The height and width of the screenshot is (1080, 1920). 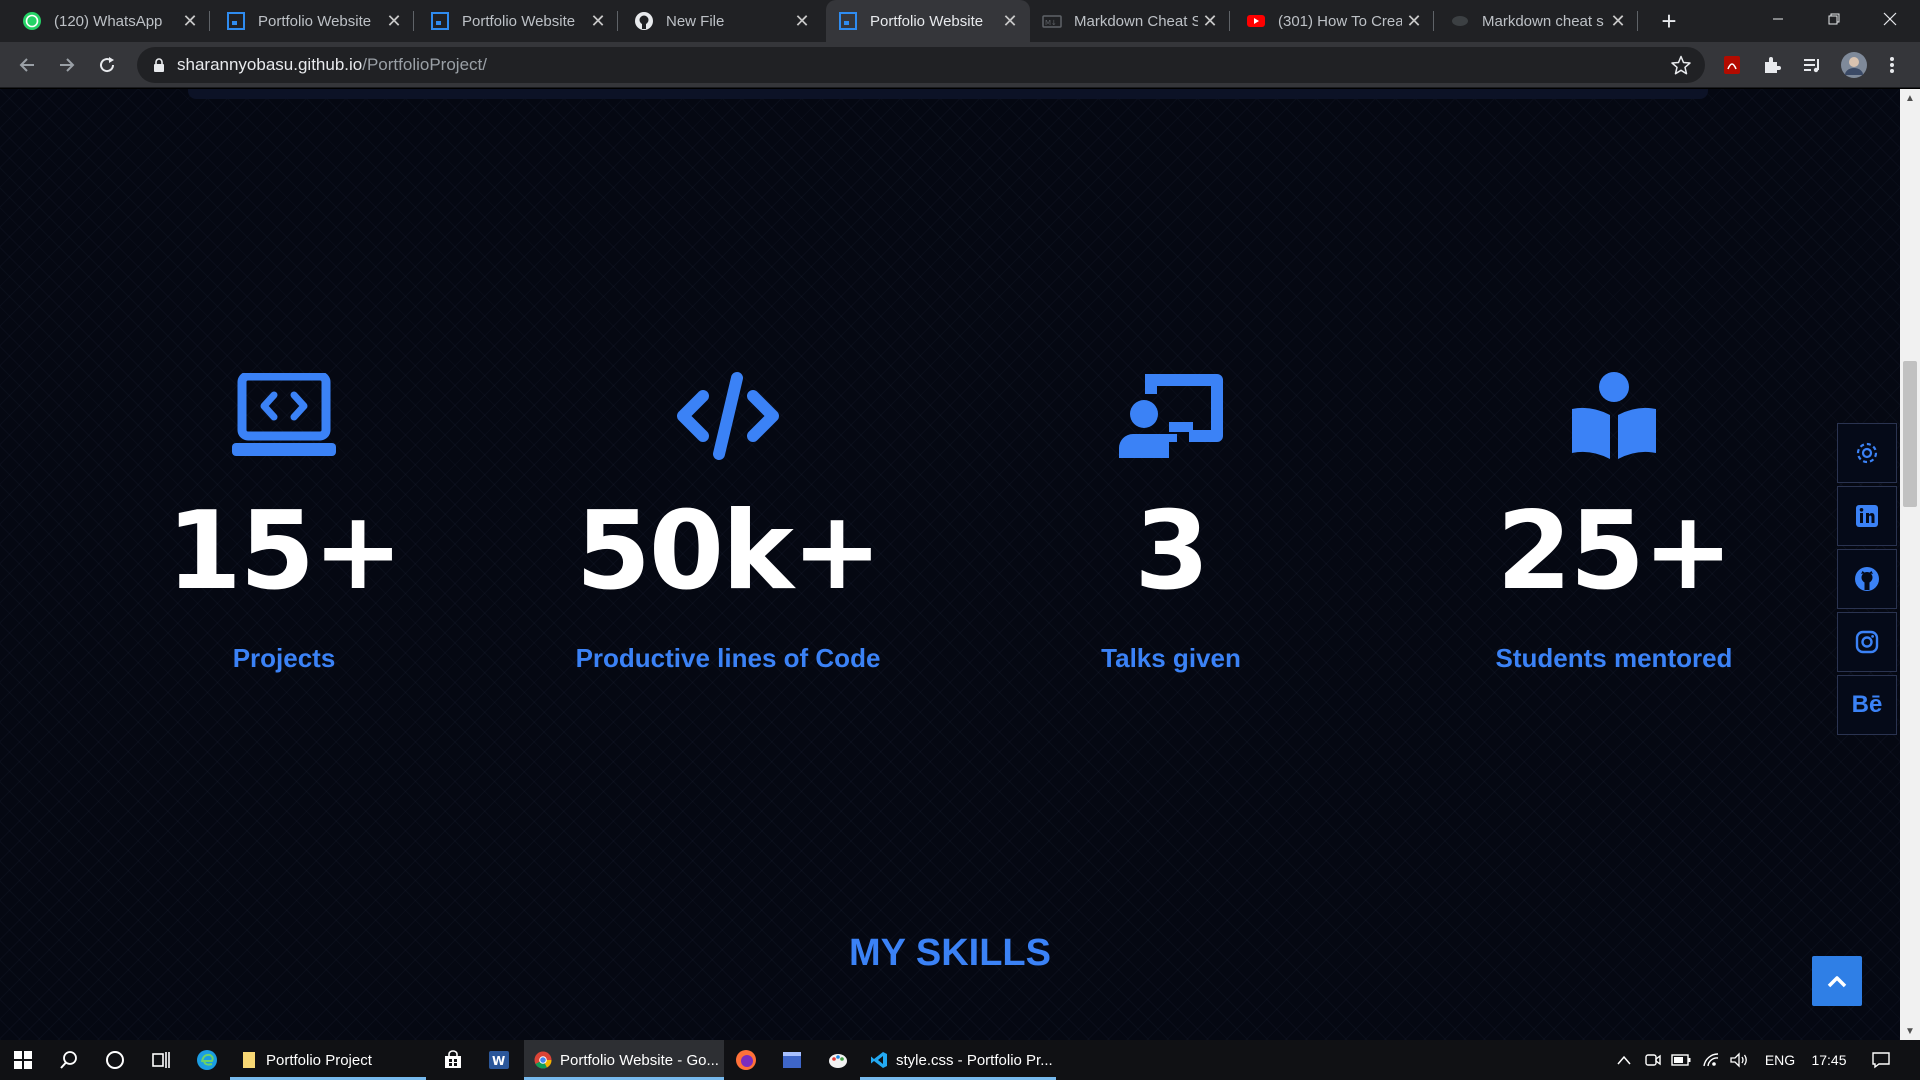 What do you see at coordinates (159, 65) in the screenshot?
I see `lock-icon` at bounding box center [159, 65].